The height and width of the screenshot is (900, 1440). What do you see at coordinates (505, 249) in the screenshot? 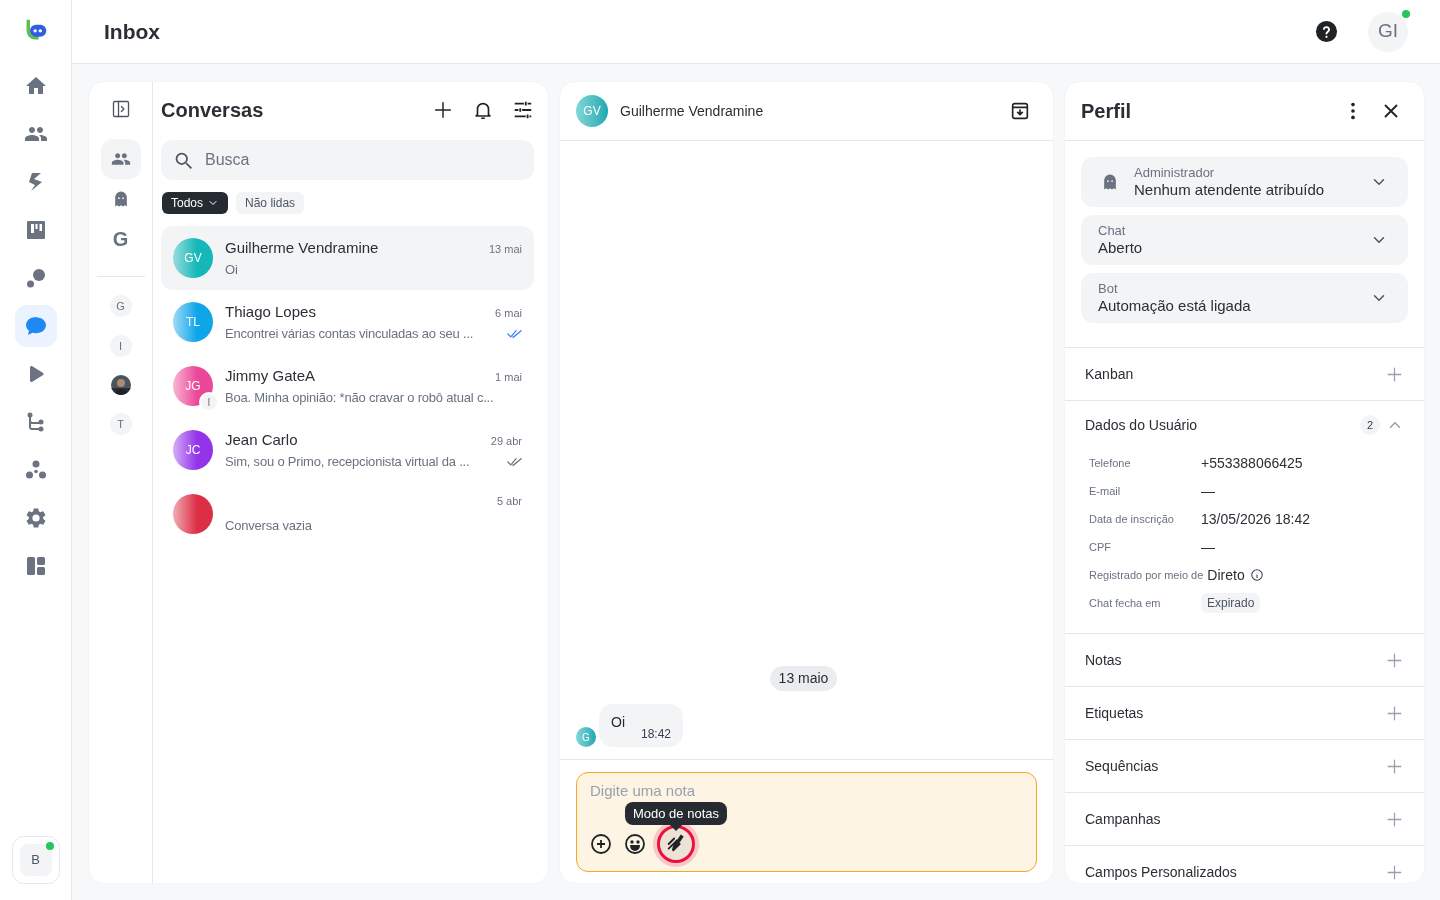
I see `conversation-date: 13 mai` at bounding box center [505, 249].